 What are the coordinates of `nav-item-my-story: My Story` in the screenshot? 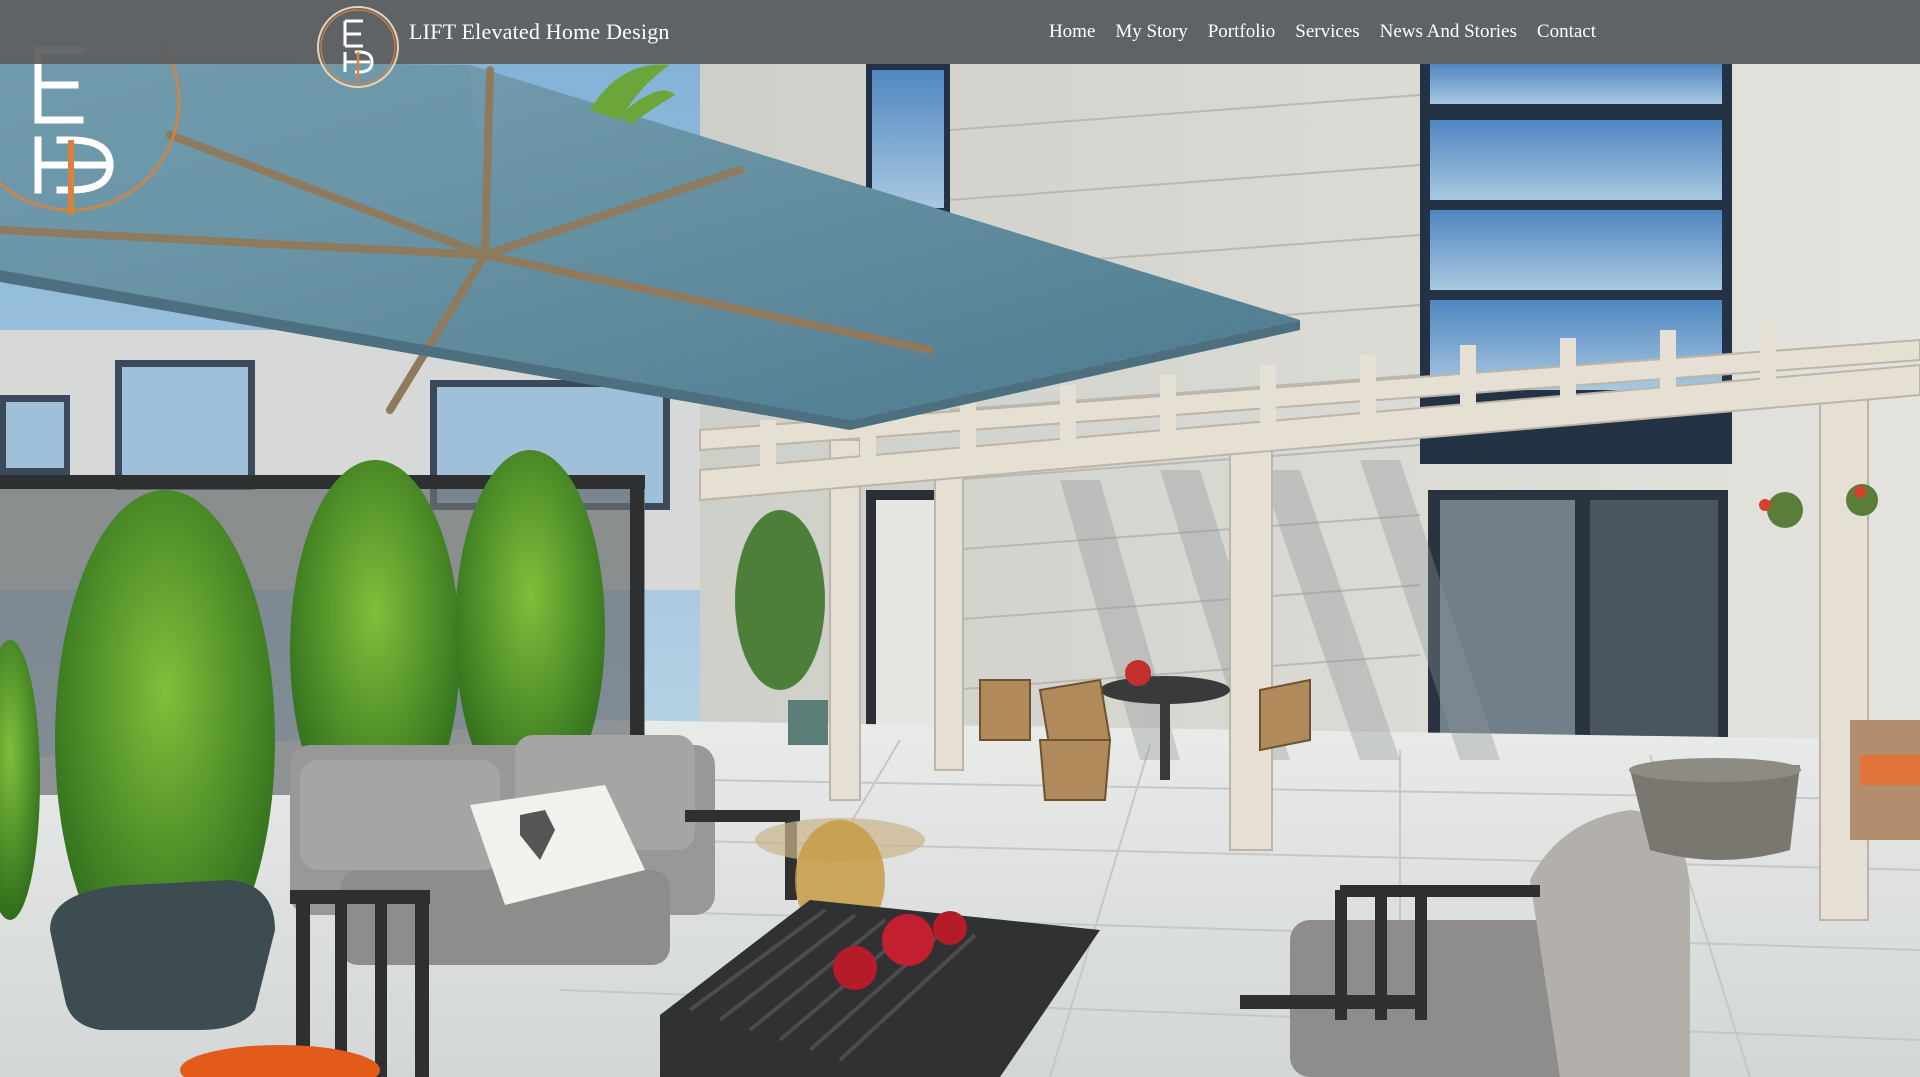 It's located at (1151, 32).